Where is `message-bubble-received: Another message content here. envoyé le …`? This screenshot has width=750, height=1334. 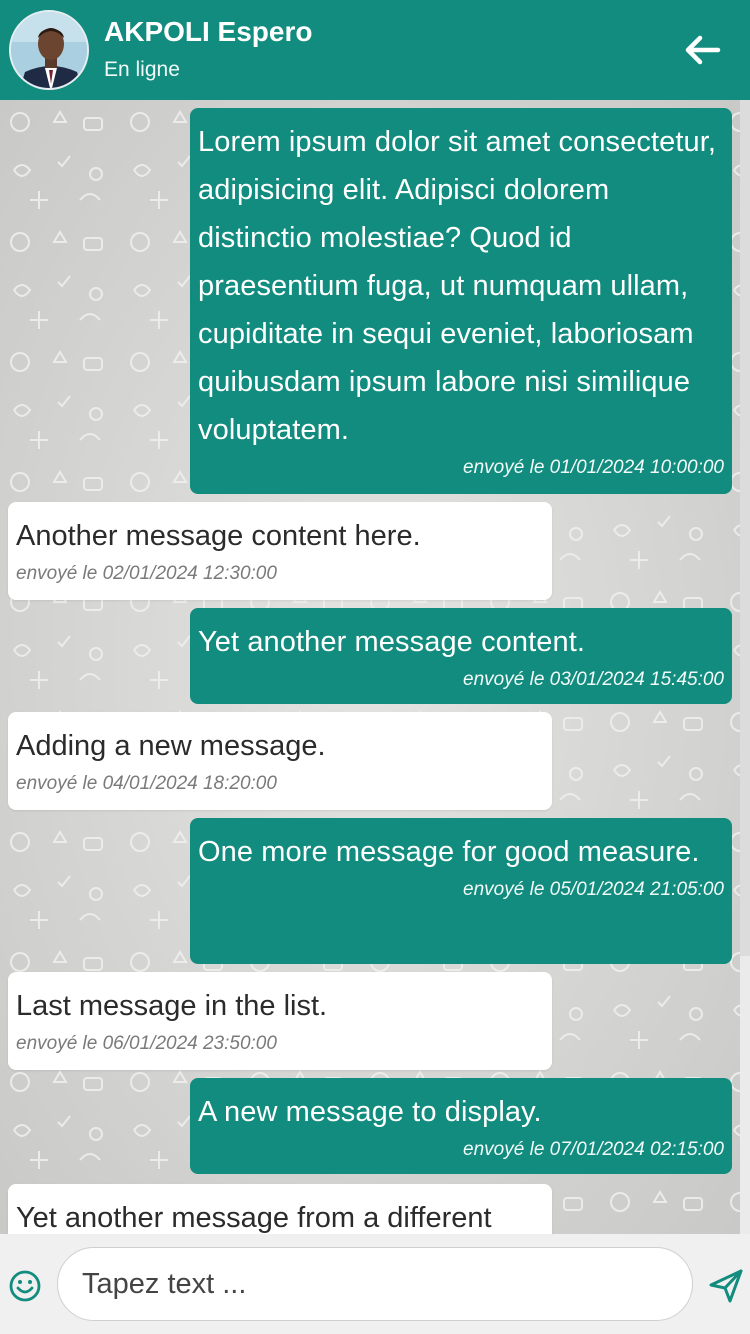
message-bubble-received: Another message content here. envoyé le … is located at coordinates (280, 551).